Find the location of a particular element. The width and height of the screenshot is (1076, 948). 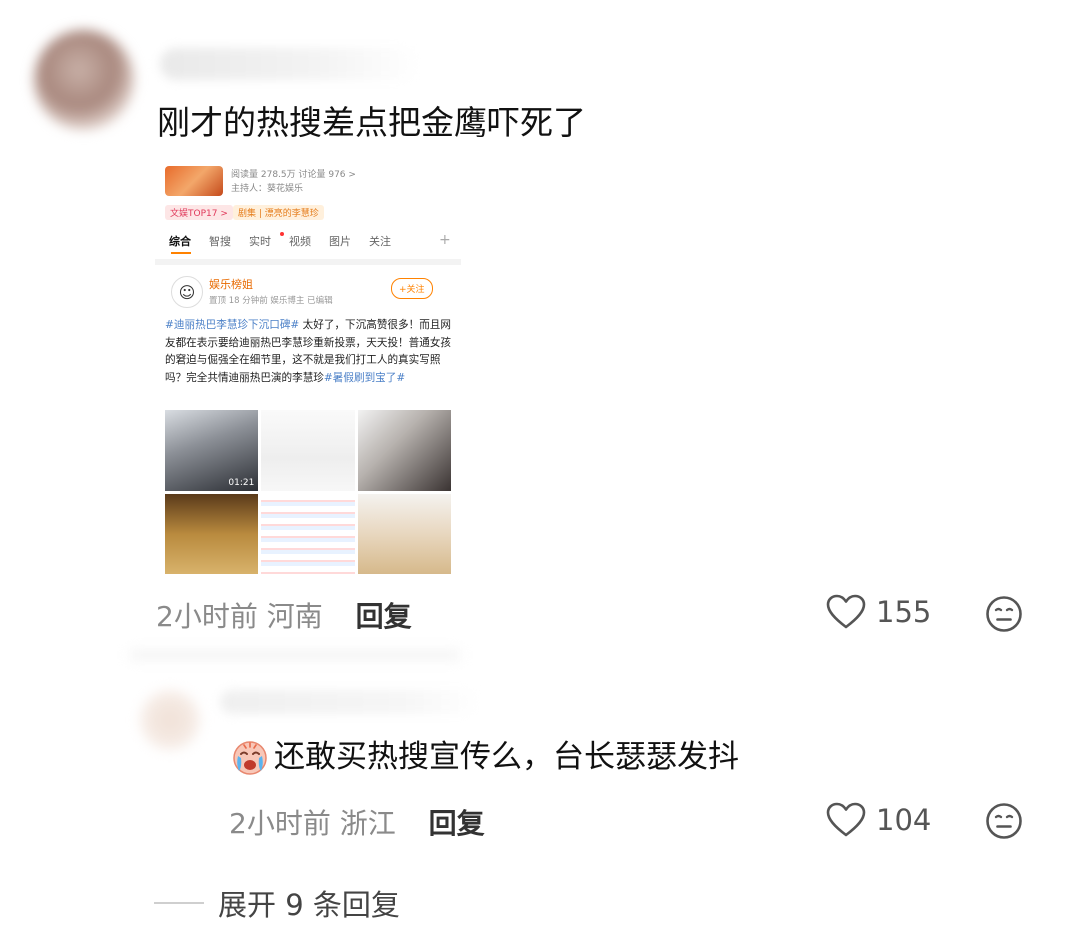

embedded-tabs: 综合 智搜 实时 视频 图片 关注 is located at coordinates (289, 241).